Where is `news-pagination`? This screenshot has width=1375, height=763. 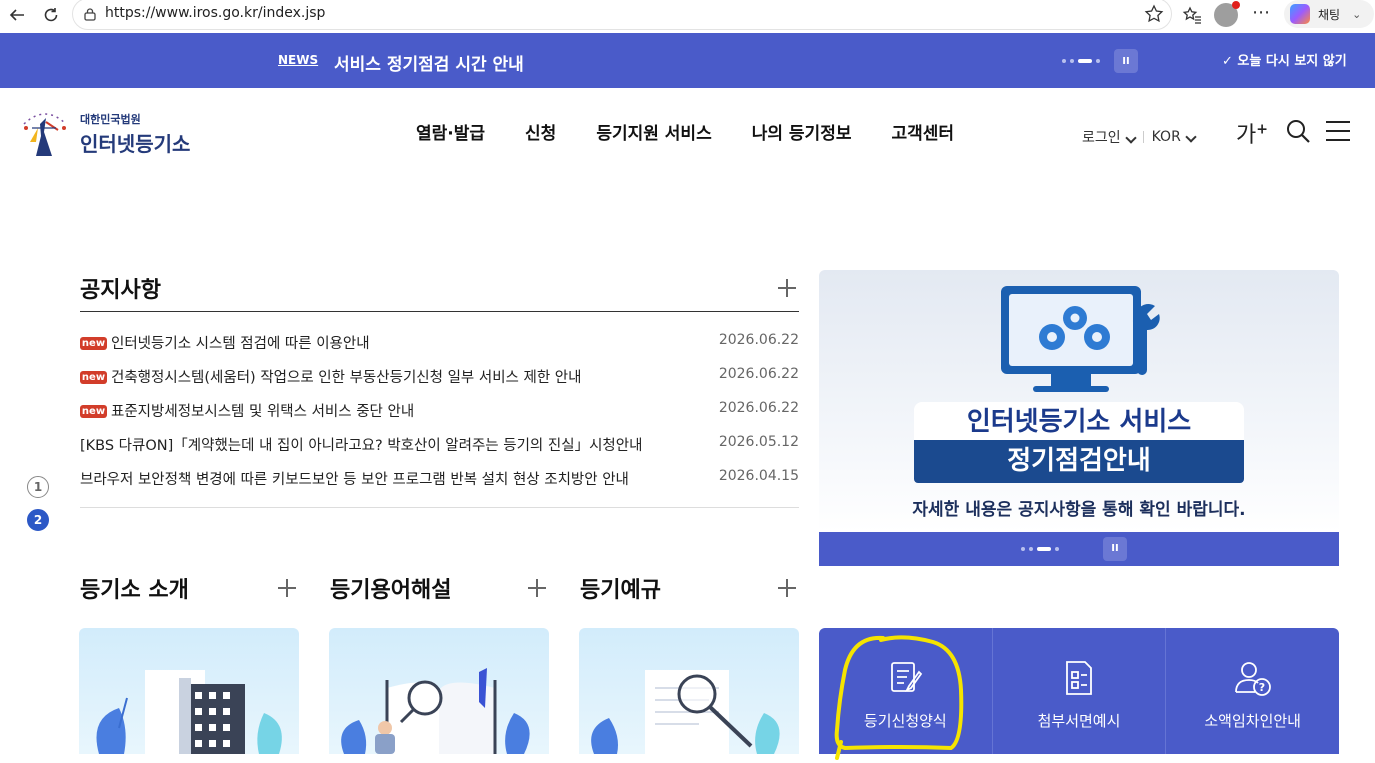
news-pagination is located at coordinates (1081, 61).